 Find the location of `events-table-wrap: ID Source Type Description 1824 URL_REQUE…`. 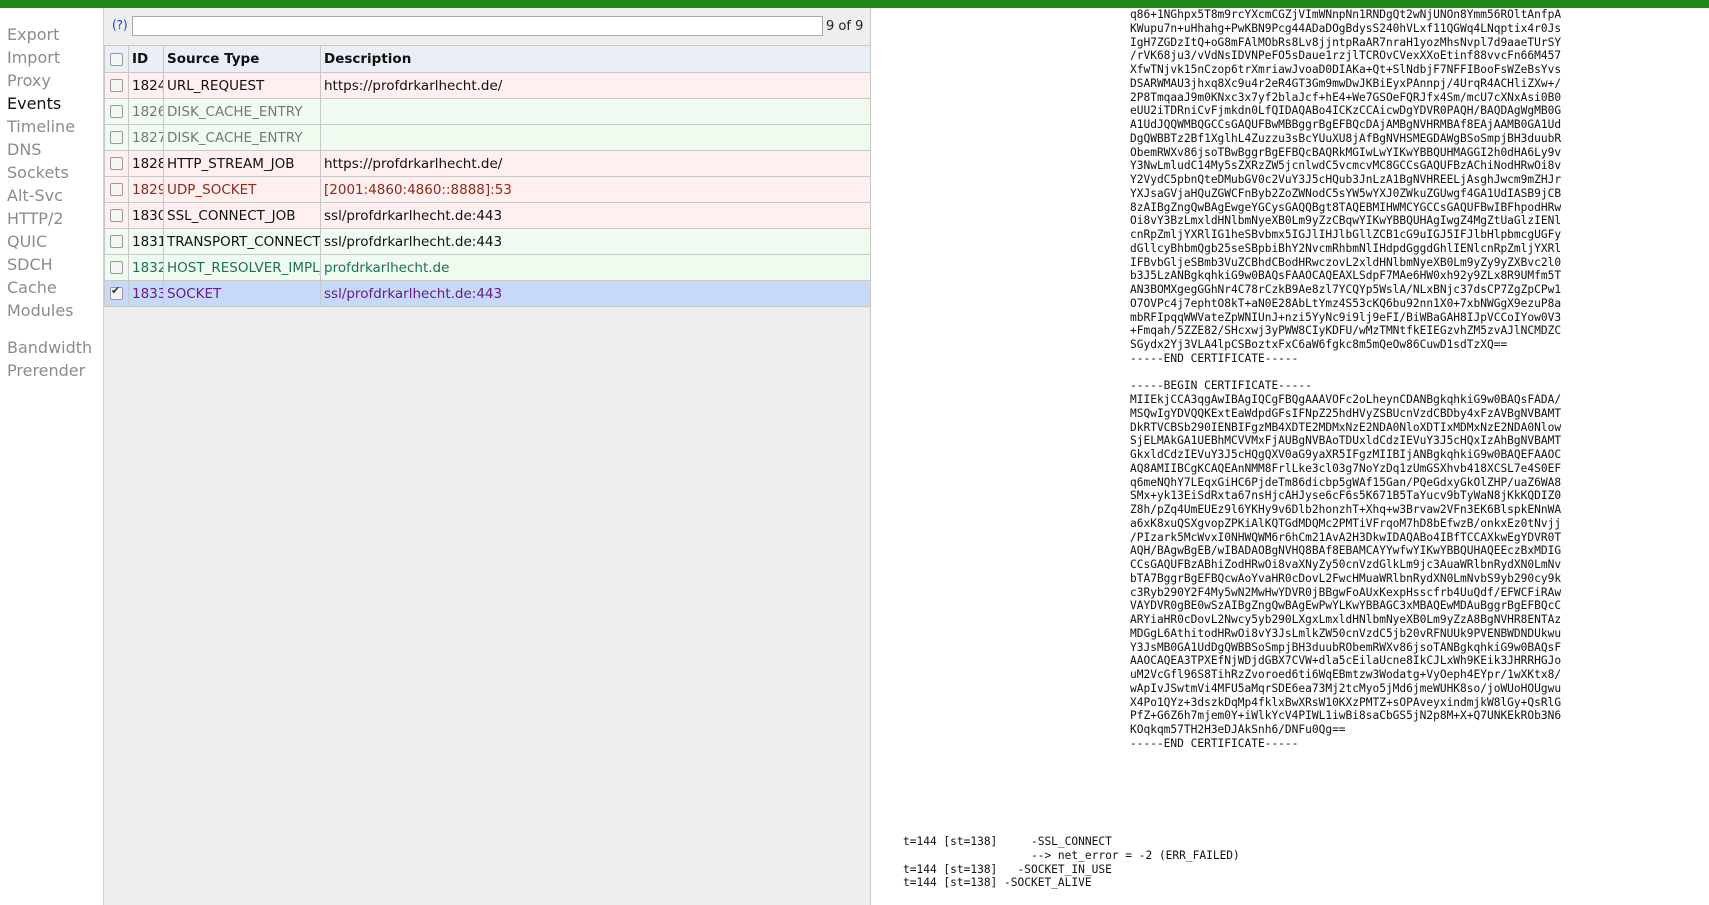

events-table-wrap: ID Source Type Description 1824 URL_REQUE… is located at coordinates (487, 176).